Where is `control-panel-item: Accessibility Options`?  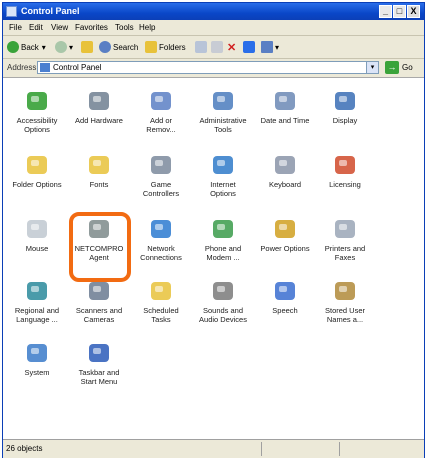 control-panel-item: Accessibility Options is located at coordinates (37, 111).